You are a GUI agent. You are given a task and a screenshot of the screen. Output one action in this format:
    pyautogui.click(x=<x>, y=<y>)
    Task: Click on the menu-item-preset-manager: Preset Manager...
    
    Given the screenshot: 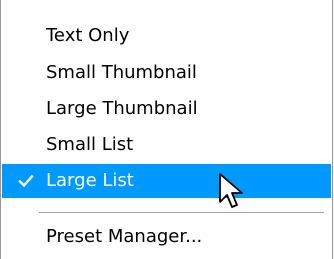 What is the action you would take?
    pyautogui.click(x=166, y=237)
    